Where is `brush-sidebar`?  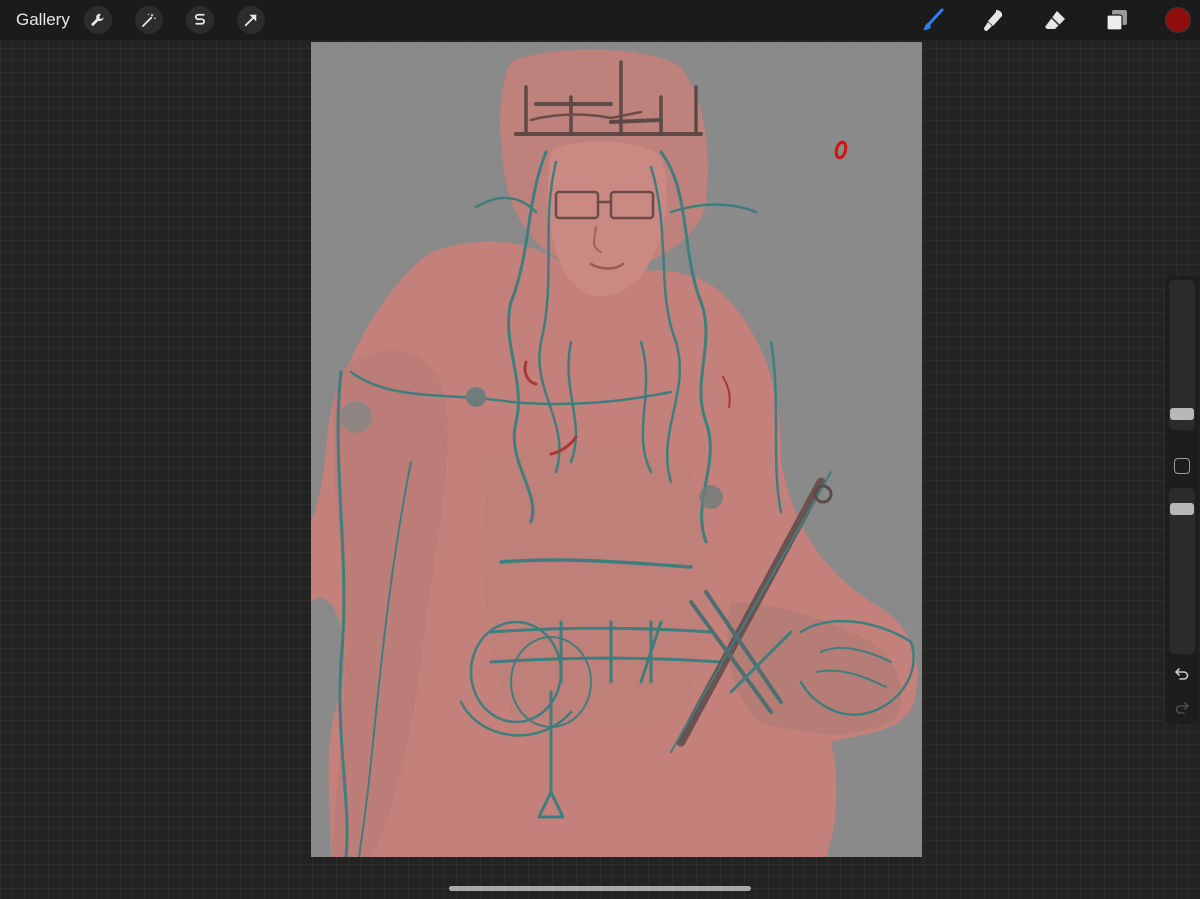 brush-sidebar is located at coordinates (1182, 500).